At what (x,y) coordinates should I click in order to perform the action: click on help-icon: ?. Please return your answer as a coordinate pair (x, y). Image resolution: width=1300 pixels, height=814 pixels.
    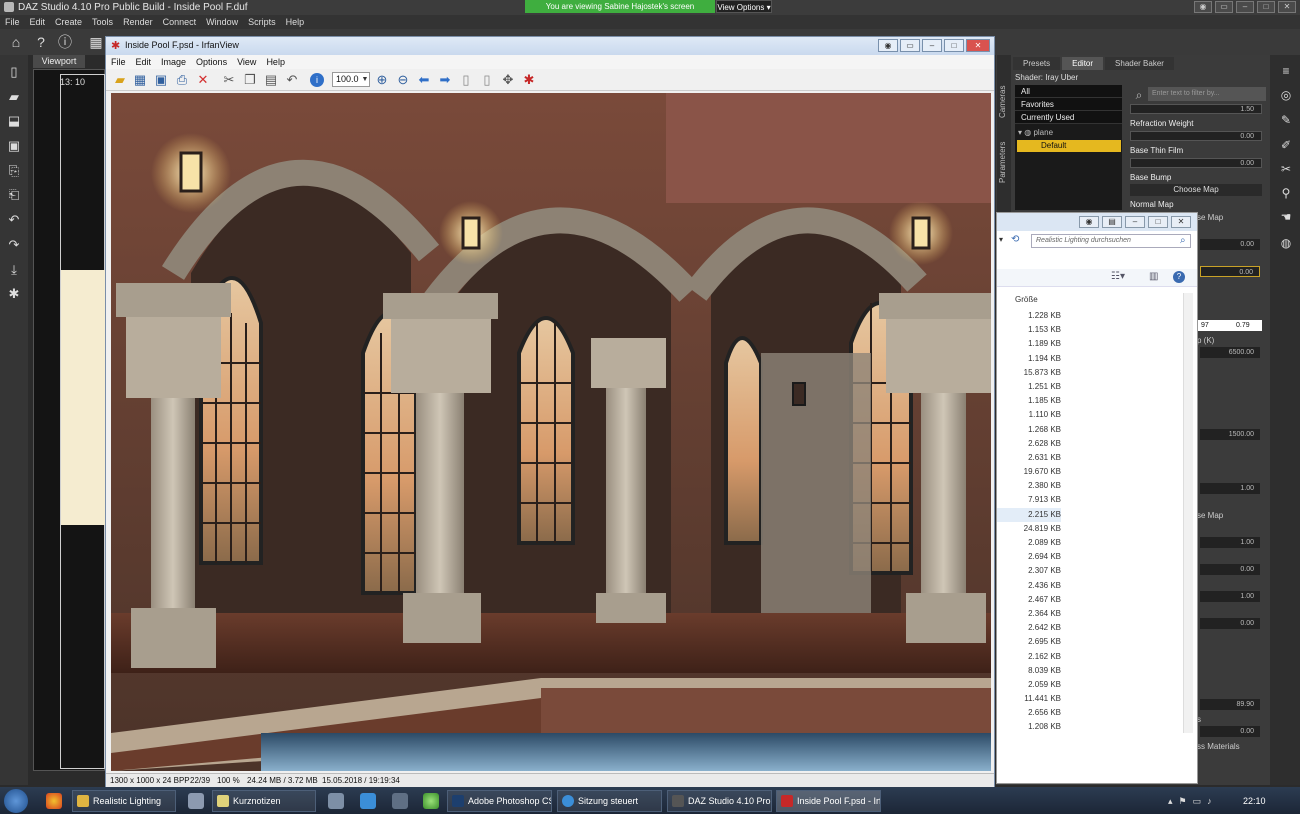
    Looking at the image, I should click on (1179, 277).